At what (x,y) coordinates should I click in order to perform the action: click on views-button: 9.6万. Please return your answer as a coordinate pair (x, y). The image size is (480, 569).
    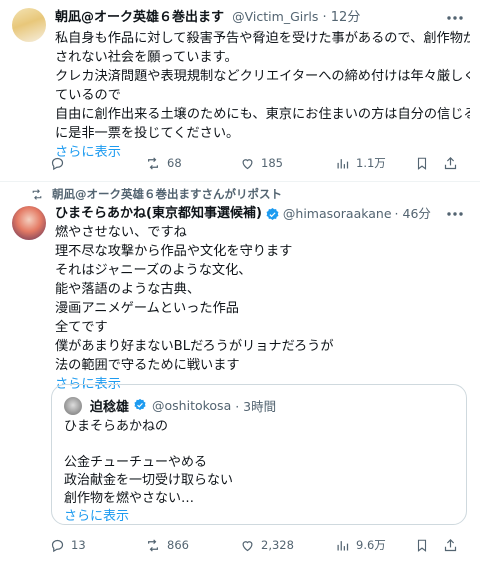
    Looking at the image, I should click on (375, 545).